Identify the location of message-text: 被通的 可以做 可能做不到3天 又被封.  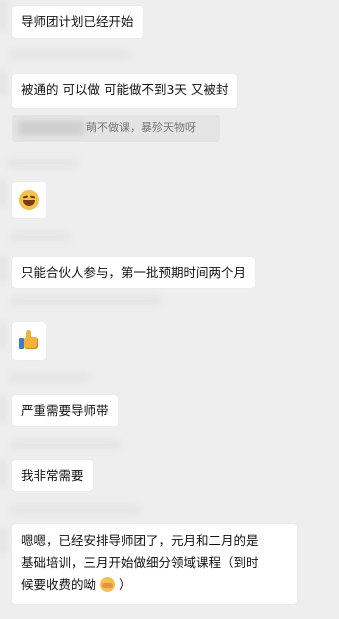
(125, 89).